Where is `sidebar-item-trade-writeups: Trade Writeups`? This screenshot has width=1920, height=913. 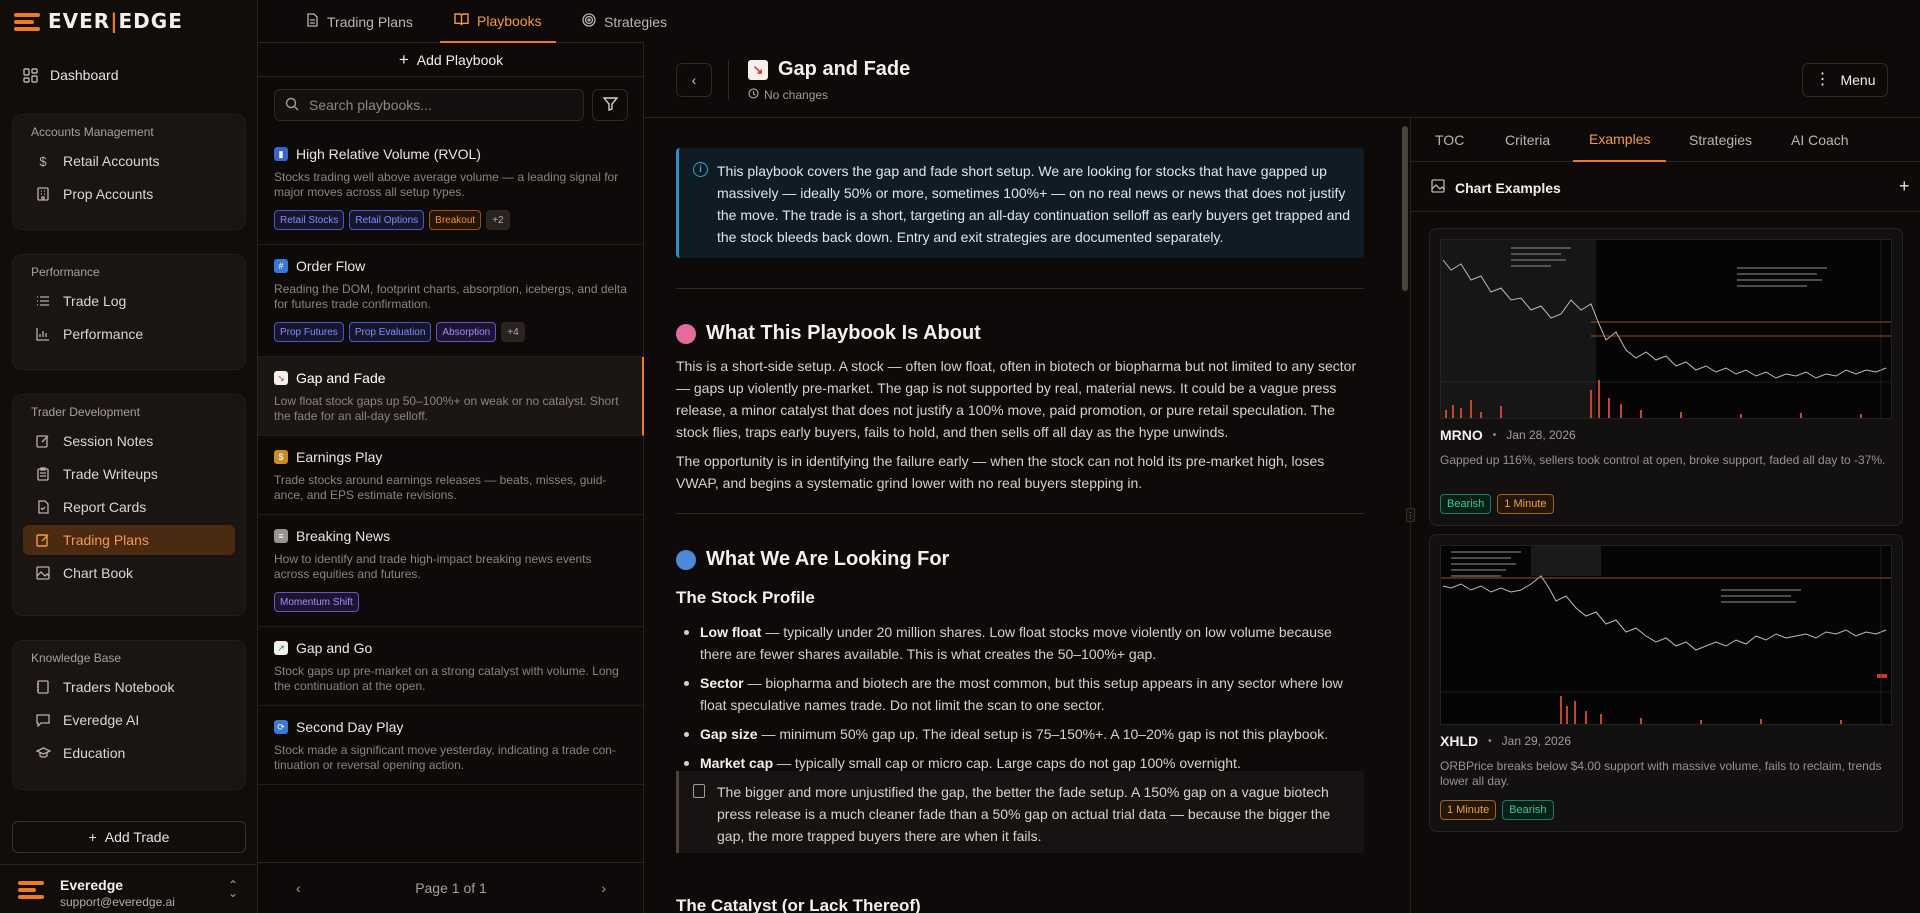 sidebar-item-trade-writeups: Trade Writeups is located at coordinates (129, 474).